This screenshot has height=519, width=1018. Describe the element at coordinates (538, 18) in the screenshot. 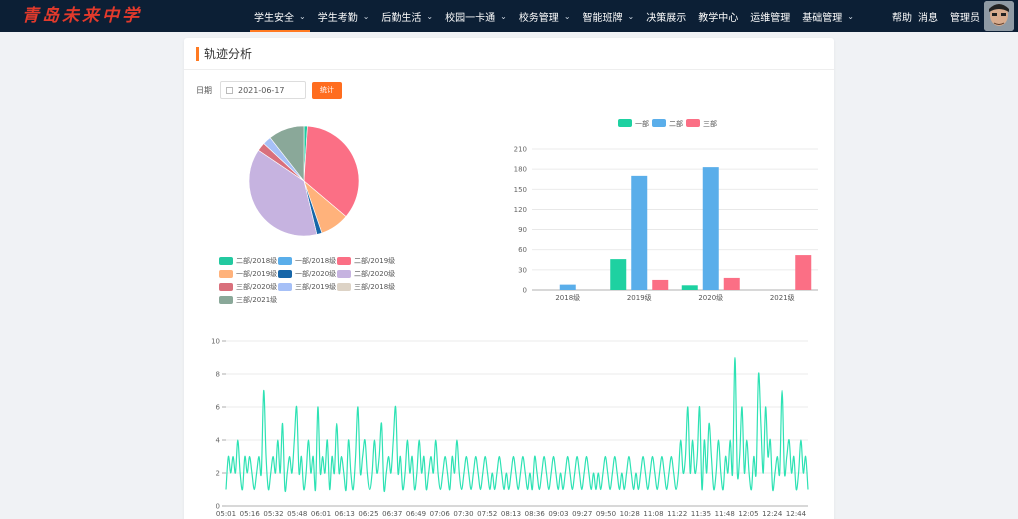

I see `nav-item-label: 校务管理` at that location.